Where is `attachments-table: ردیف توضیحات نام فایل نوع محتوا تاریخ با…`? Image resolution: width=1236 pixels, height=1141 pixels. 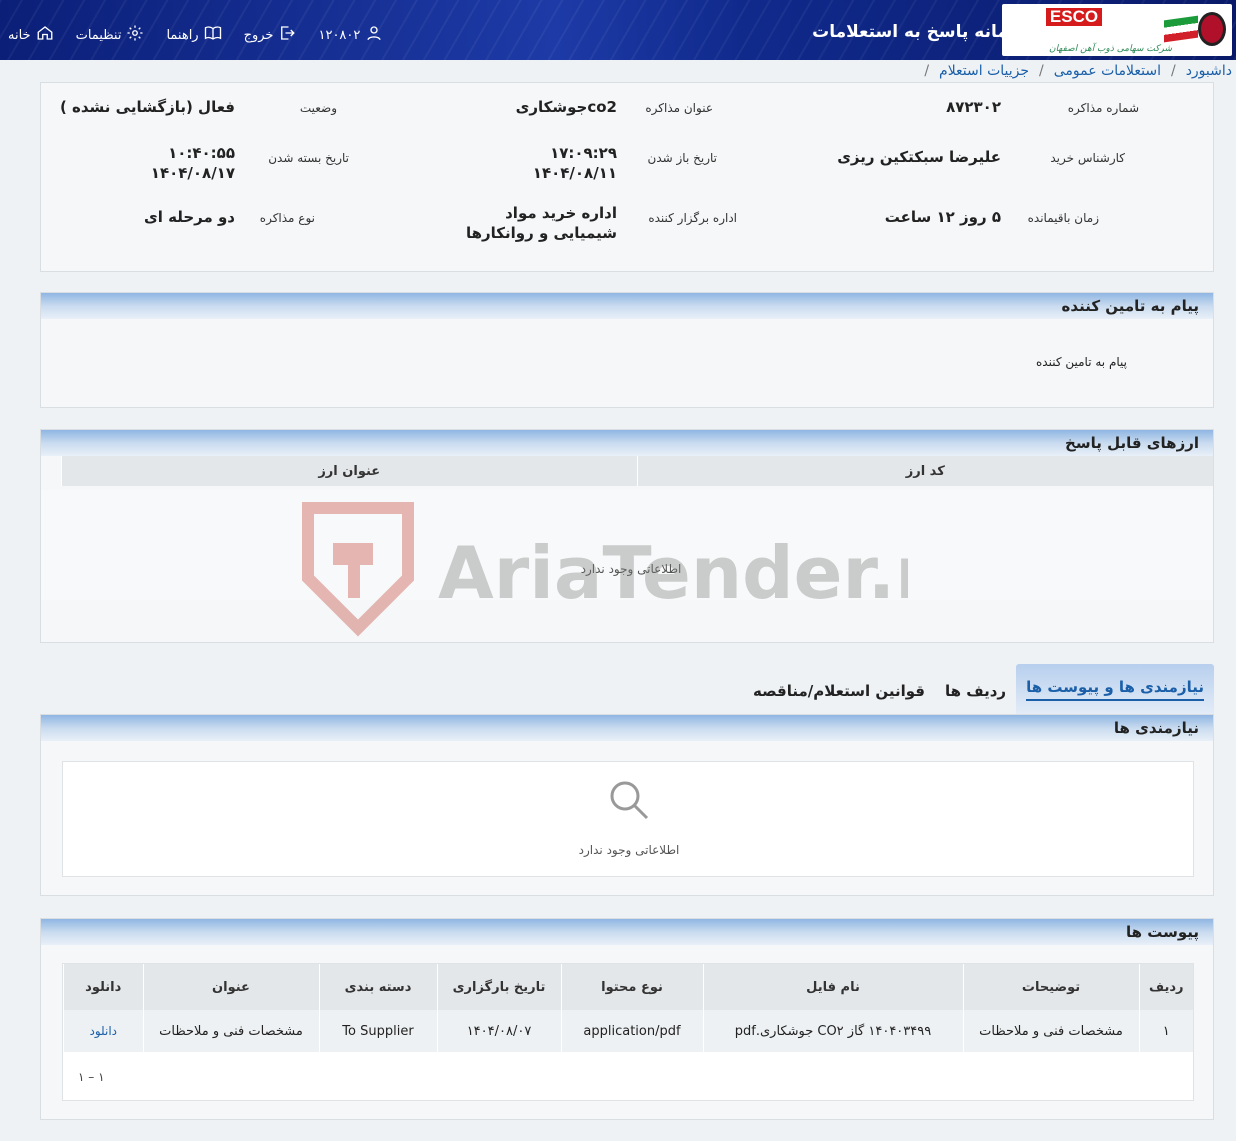 attachments-table: ردیف توضیحات نام فایل نوع محتوا تاریخ با… is located at coordinates (628, 1008).